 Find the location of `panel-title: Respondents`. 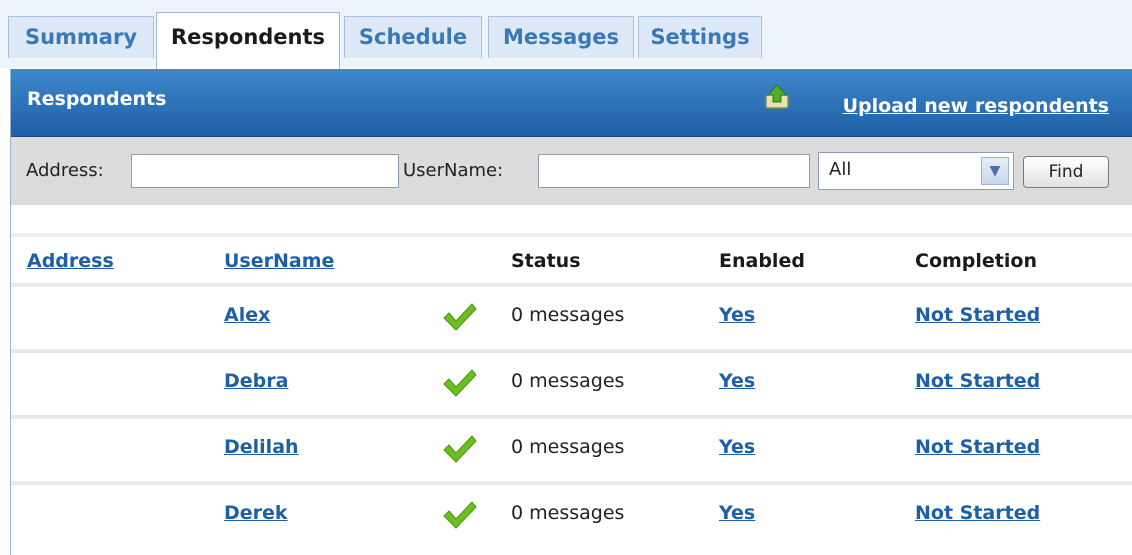

panel-title: Respondents is located at coordinates (97, 99).